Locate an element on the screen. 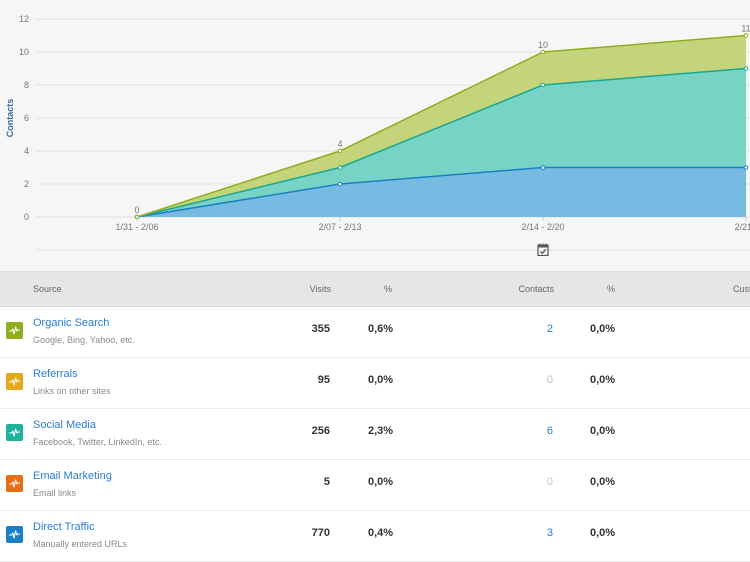 This screenshot has width=750, height=562. source-description: Manually entered URLs is located at coordinates (80, 544).